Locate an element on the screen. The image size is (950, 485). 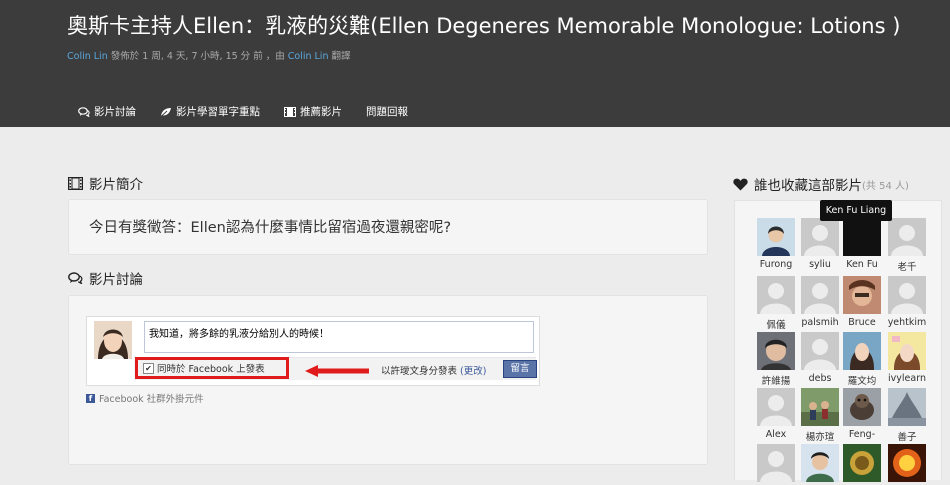
favorite-user: debs is located at coordinates (820, 358).